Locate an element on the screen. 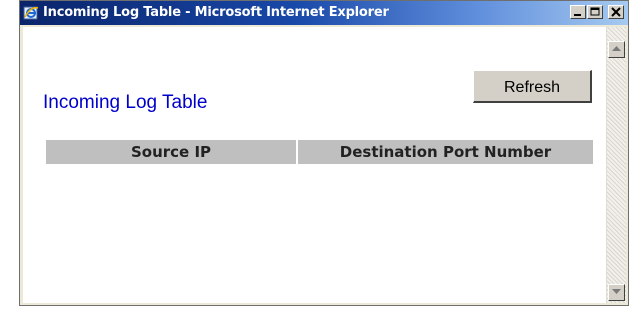 This screenshot has width=644, height=321. close-button is located at coordinates (616, 12).